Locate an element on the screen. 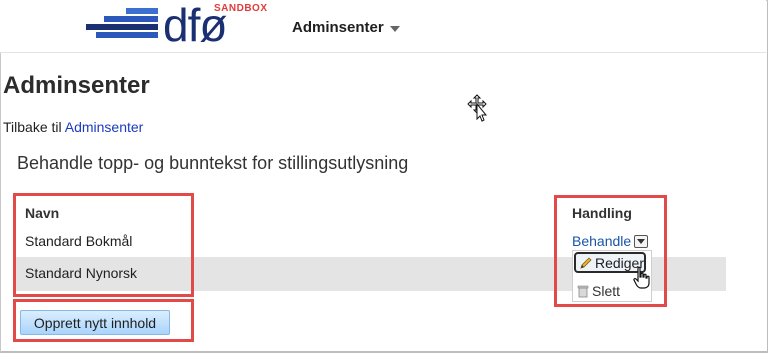 The height and width of the screenshot is (353, 768). top-bar: dfø SANDBOX Adminsenter is located at coordinates (383, 26).